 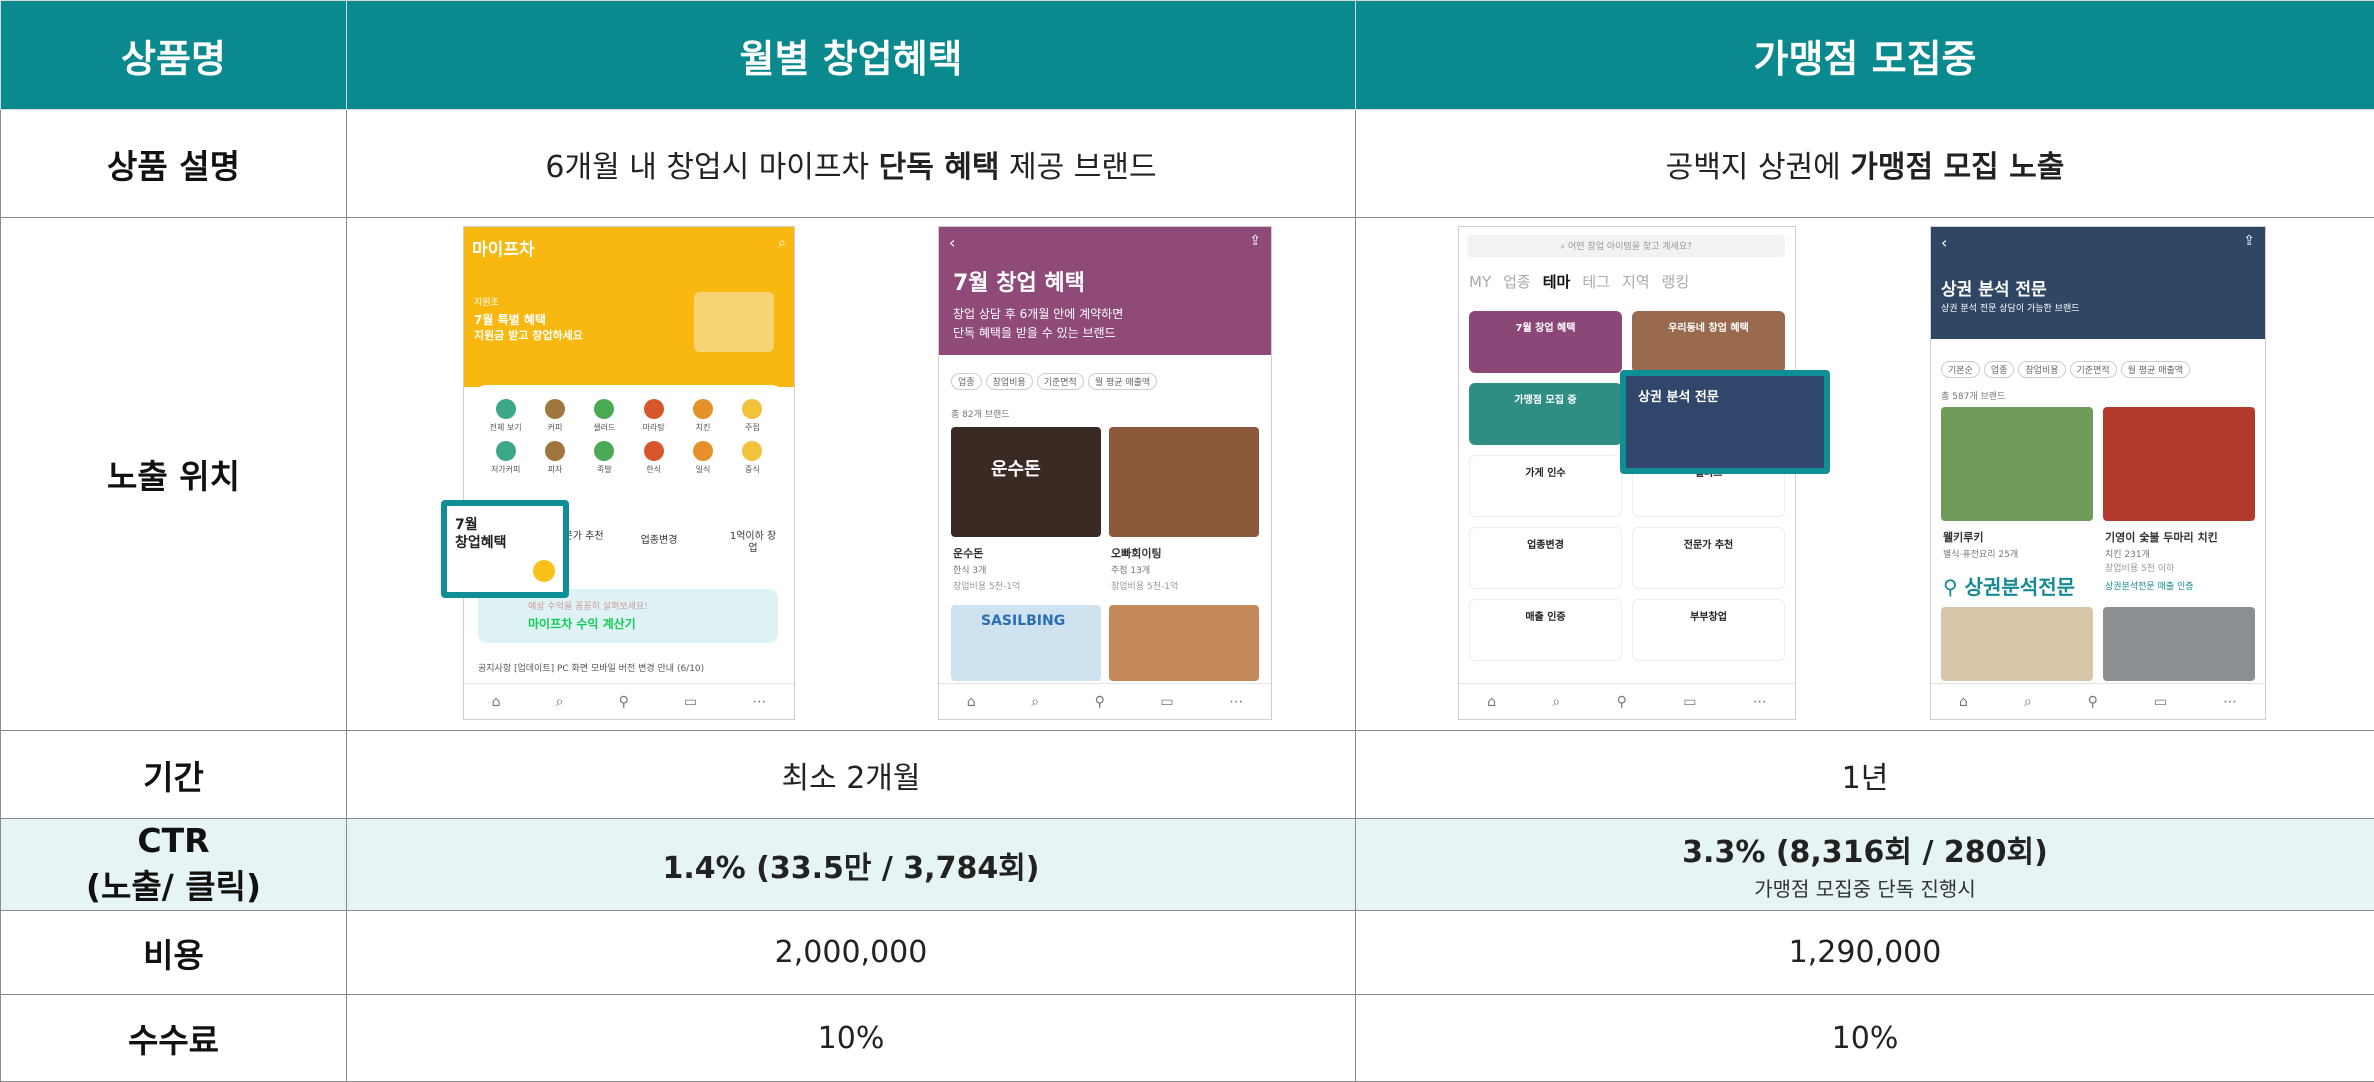 I want to click on theme-tab: MY, so click(x=1480, y=282).